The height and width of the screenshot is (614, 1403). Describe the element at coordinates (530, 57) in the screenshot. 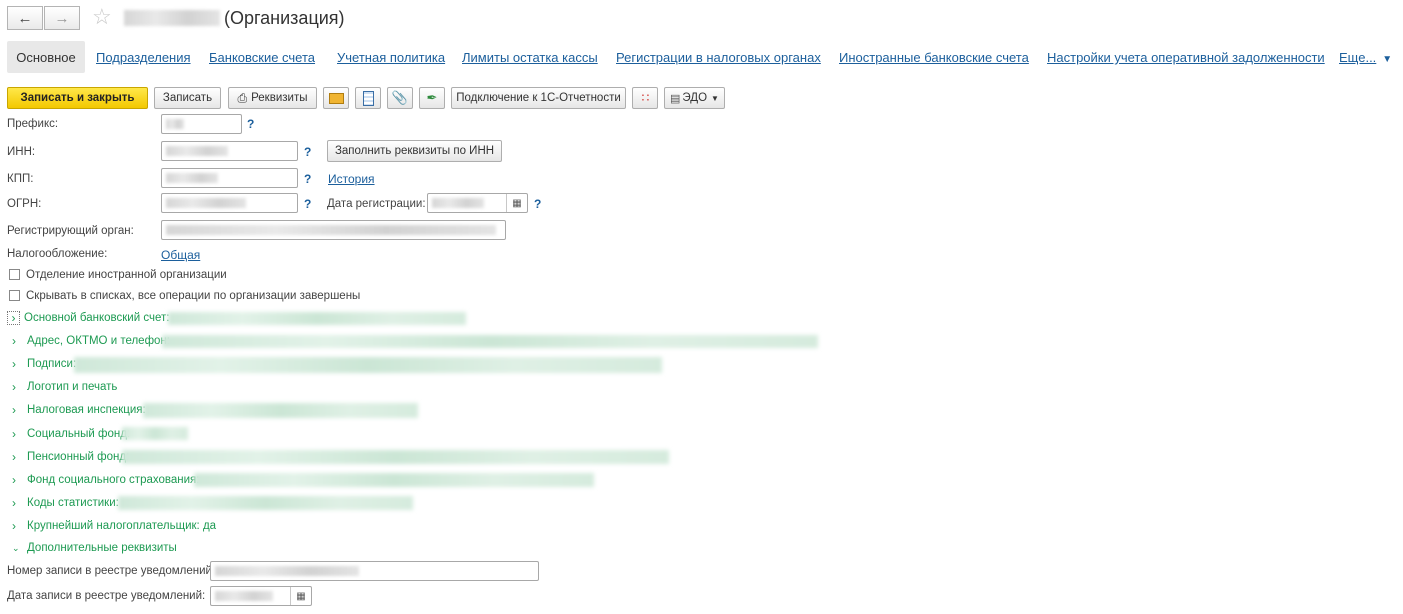

I see `tab-cash-limits: Лимиты остатка кассы` at that location.